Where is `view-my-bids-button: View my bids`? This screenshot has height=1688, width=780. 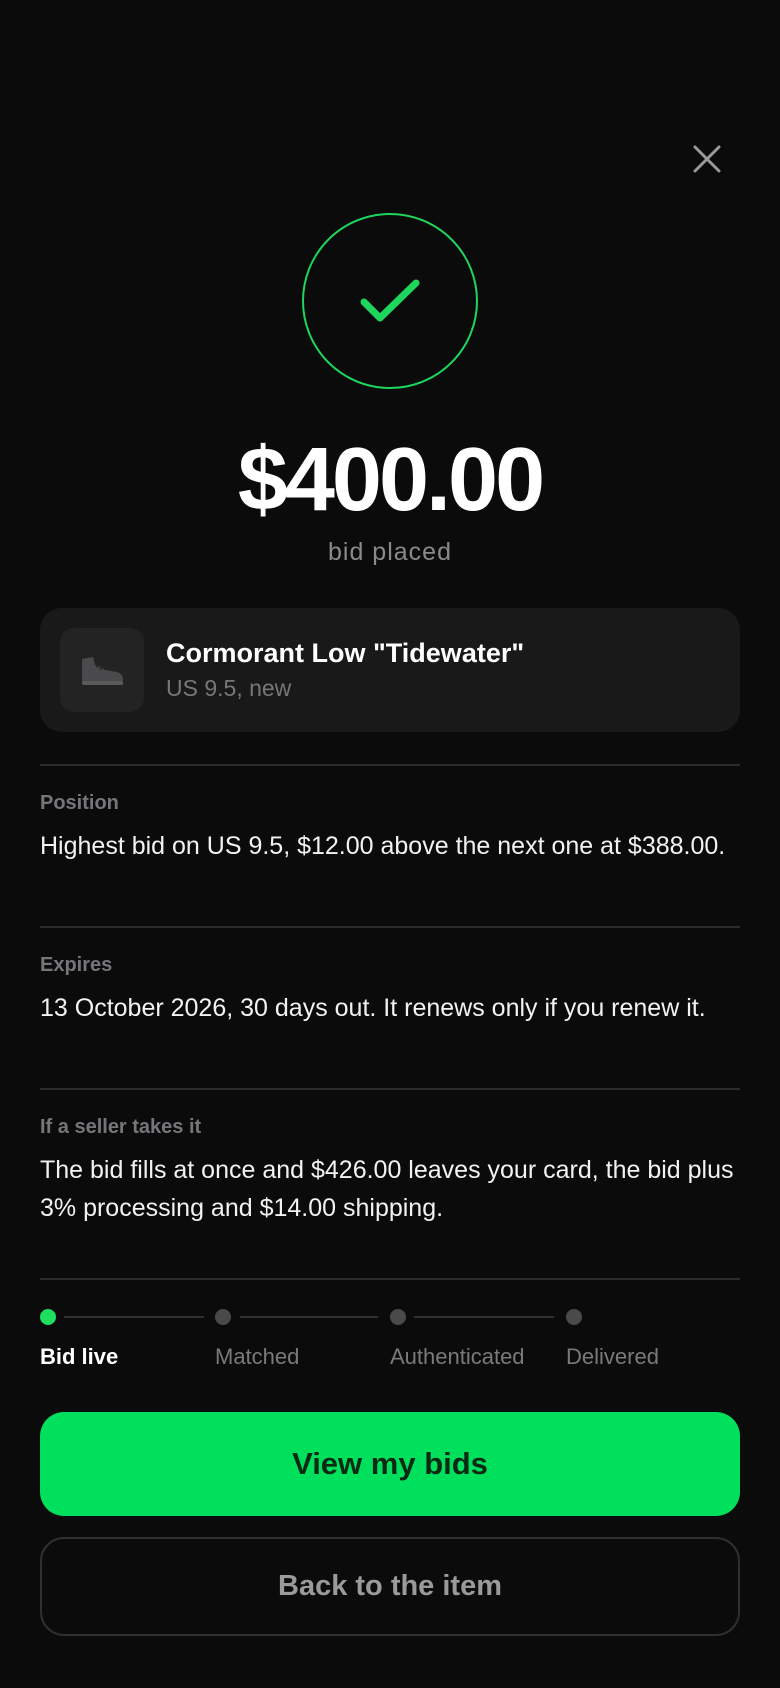 view-my-bids-button: View my bids is located at coordinates (390, 1464).